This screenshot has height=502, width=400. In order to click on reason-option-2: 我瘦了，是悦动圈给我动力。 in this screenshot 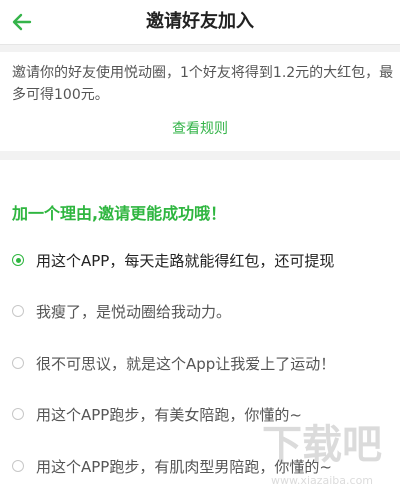, I will do `click(200, 311)`.